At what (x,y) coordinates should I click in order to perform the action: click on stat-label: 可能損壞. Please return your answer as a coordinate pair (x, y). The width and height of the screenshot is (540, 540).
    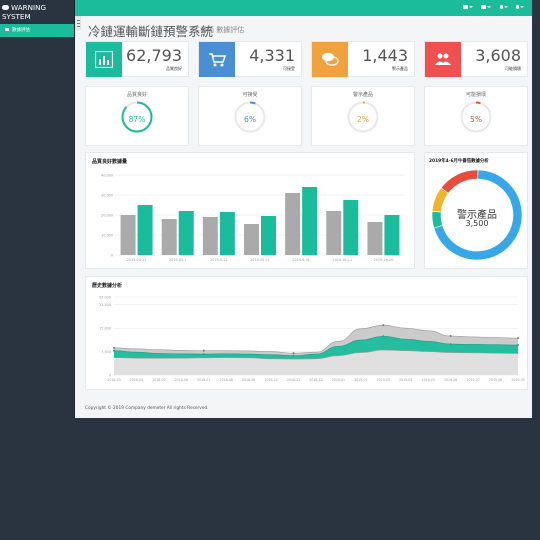
    Looking at the image, I should click on (513, 68).